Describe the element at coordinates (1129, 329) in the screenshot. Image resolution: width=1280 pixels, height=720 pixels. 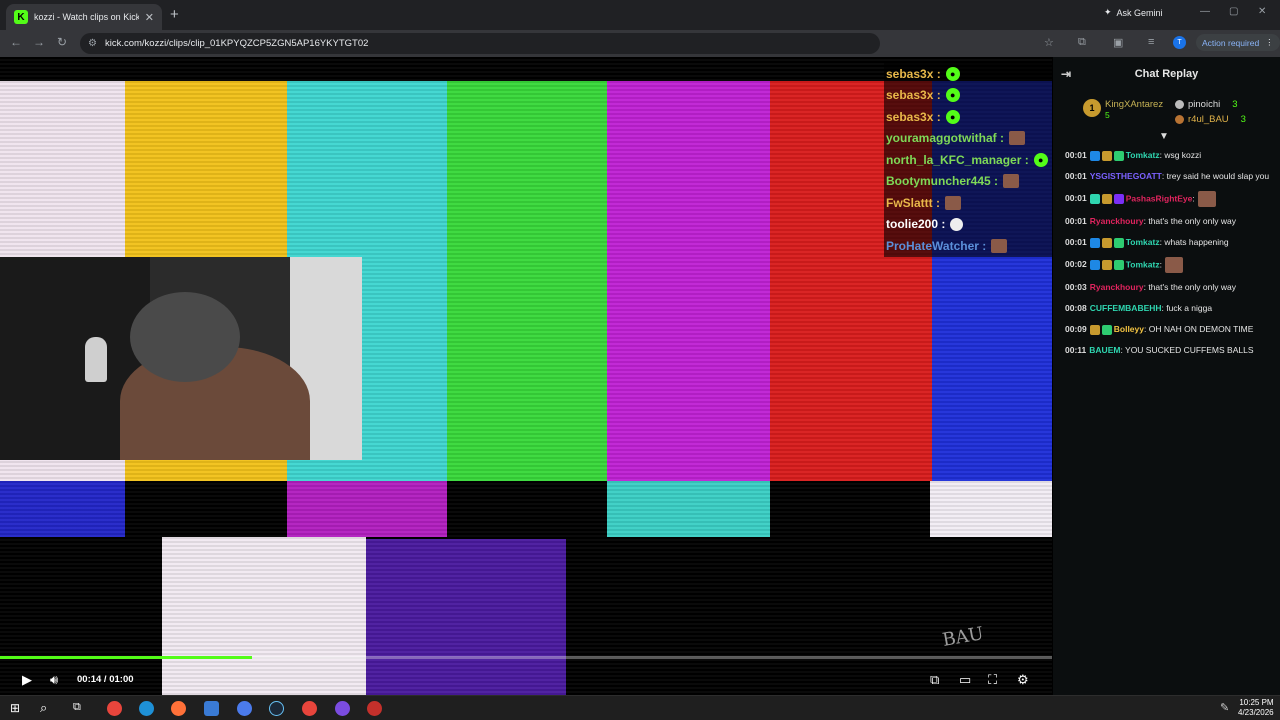
I see `message-username: Bolleyy` at that location.